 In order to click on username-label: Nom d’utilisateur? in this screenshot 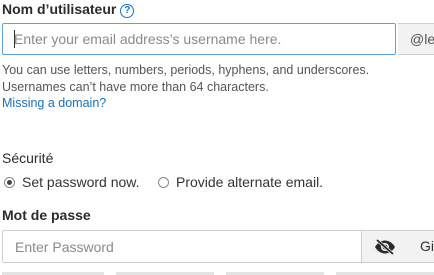, I will do `click(68, 9)`.